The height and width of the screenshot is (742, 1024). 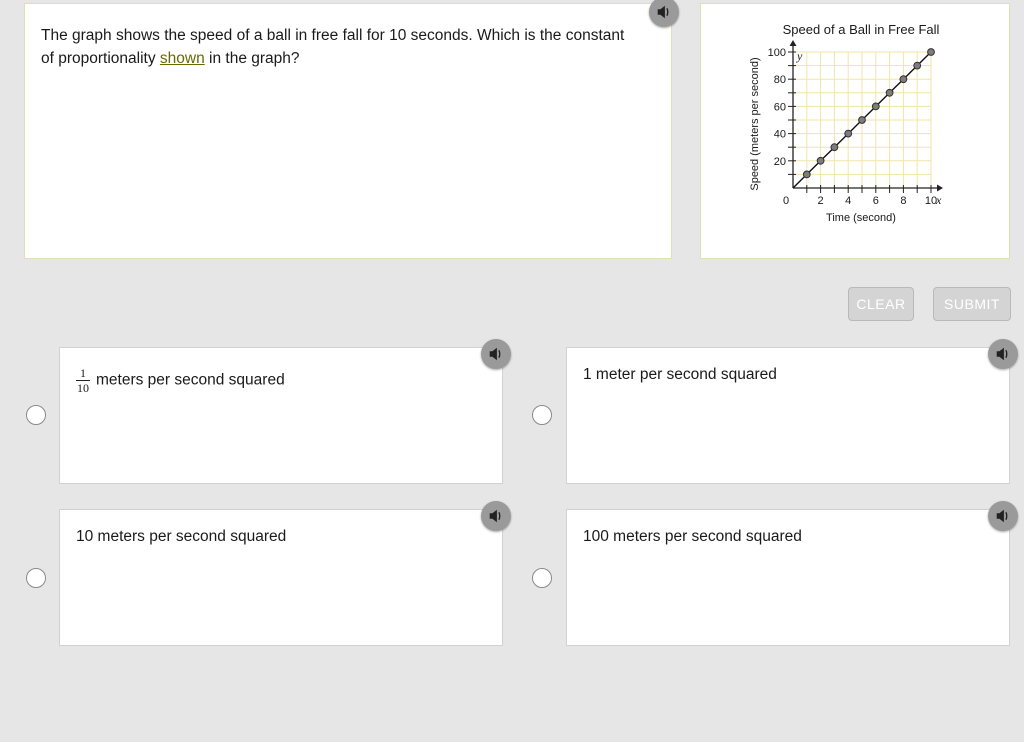 What do you see at coordinates (876, 201) in the screenshot?
I see `x-tick-label: 6` at bounding box center [876, 201].